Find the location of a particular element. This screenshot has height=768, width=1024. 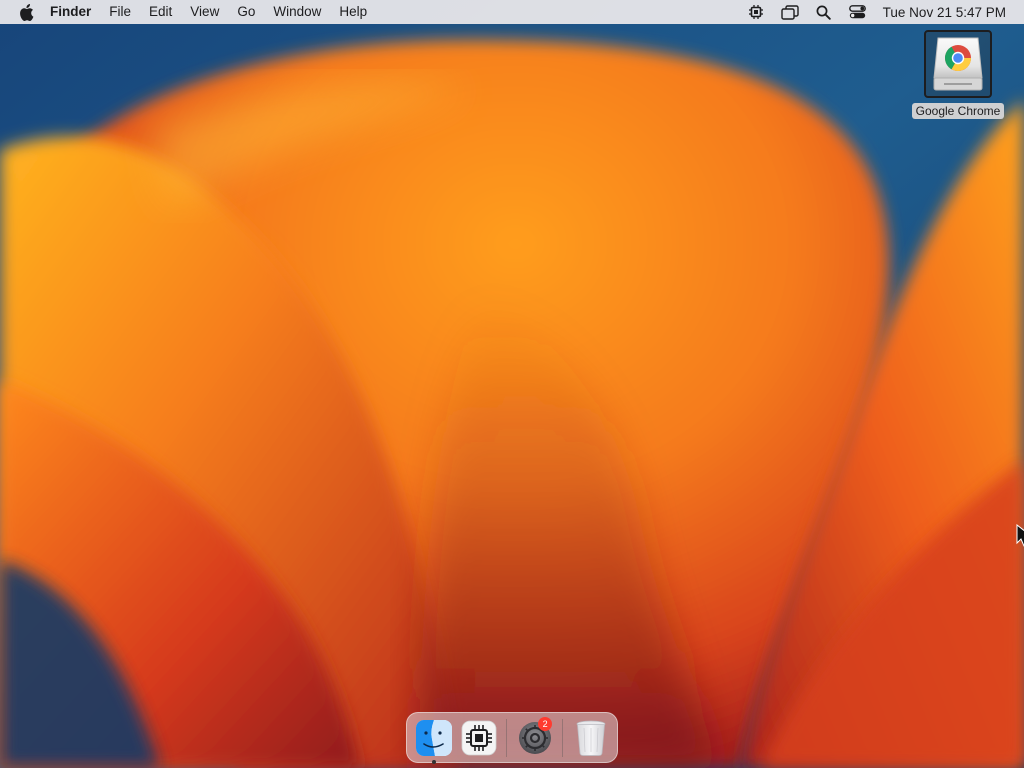

dock: 2 is located at coordinates (512, 738).